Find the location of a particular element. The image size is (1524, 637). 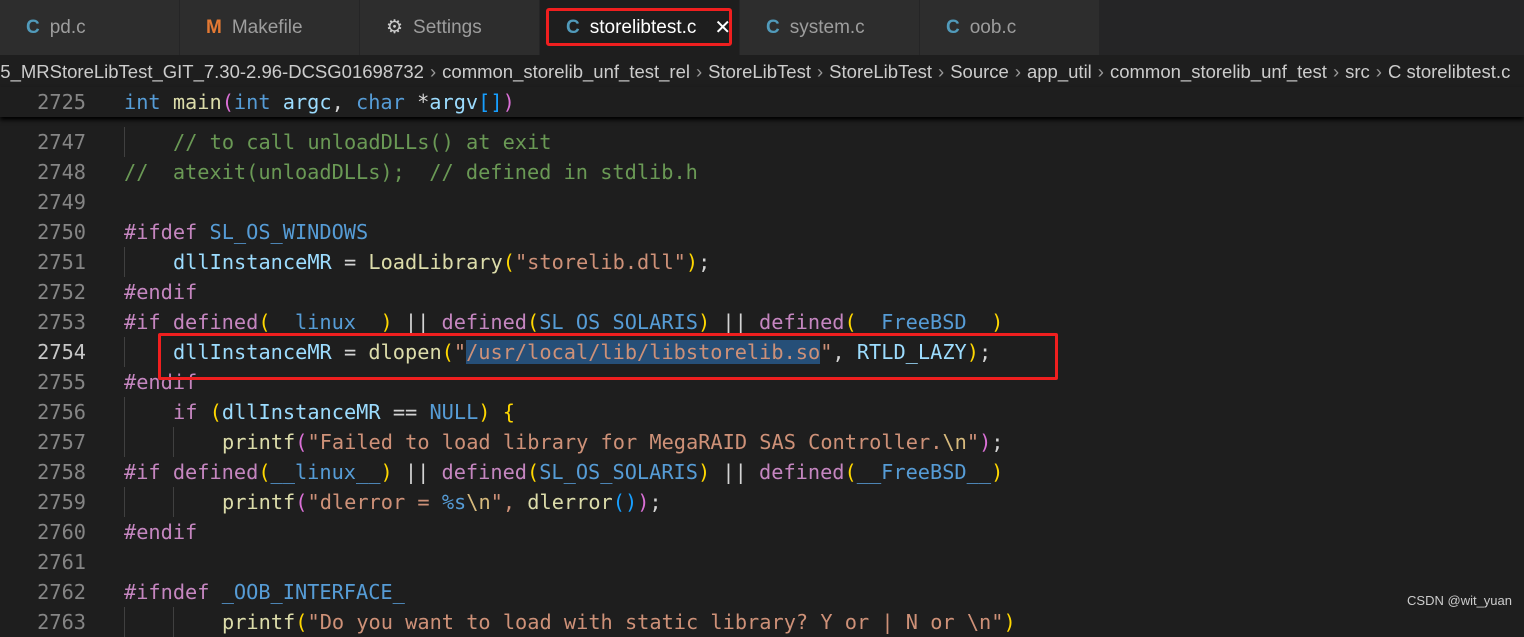

tab-system-c: Csystem.c is located at coordinates (830, 27).